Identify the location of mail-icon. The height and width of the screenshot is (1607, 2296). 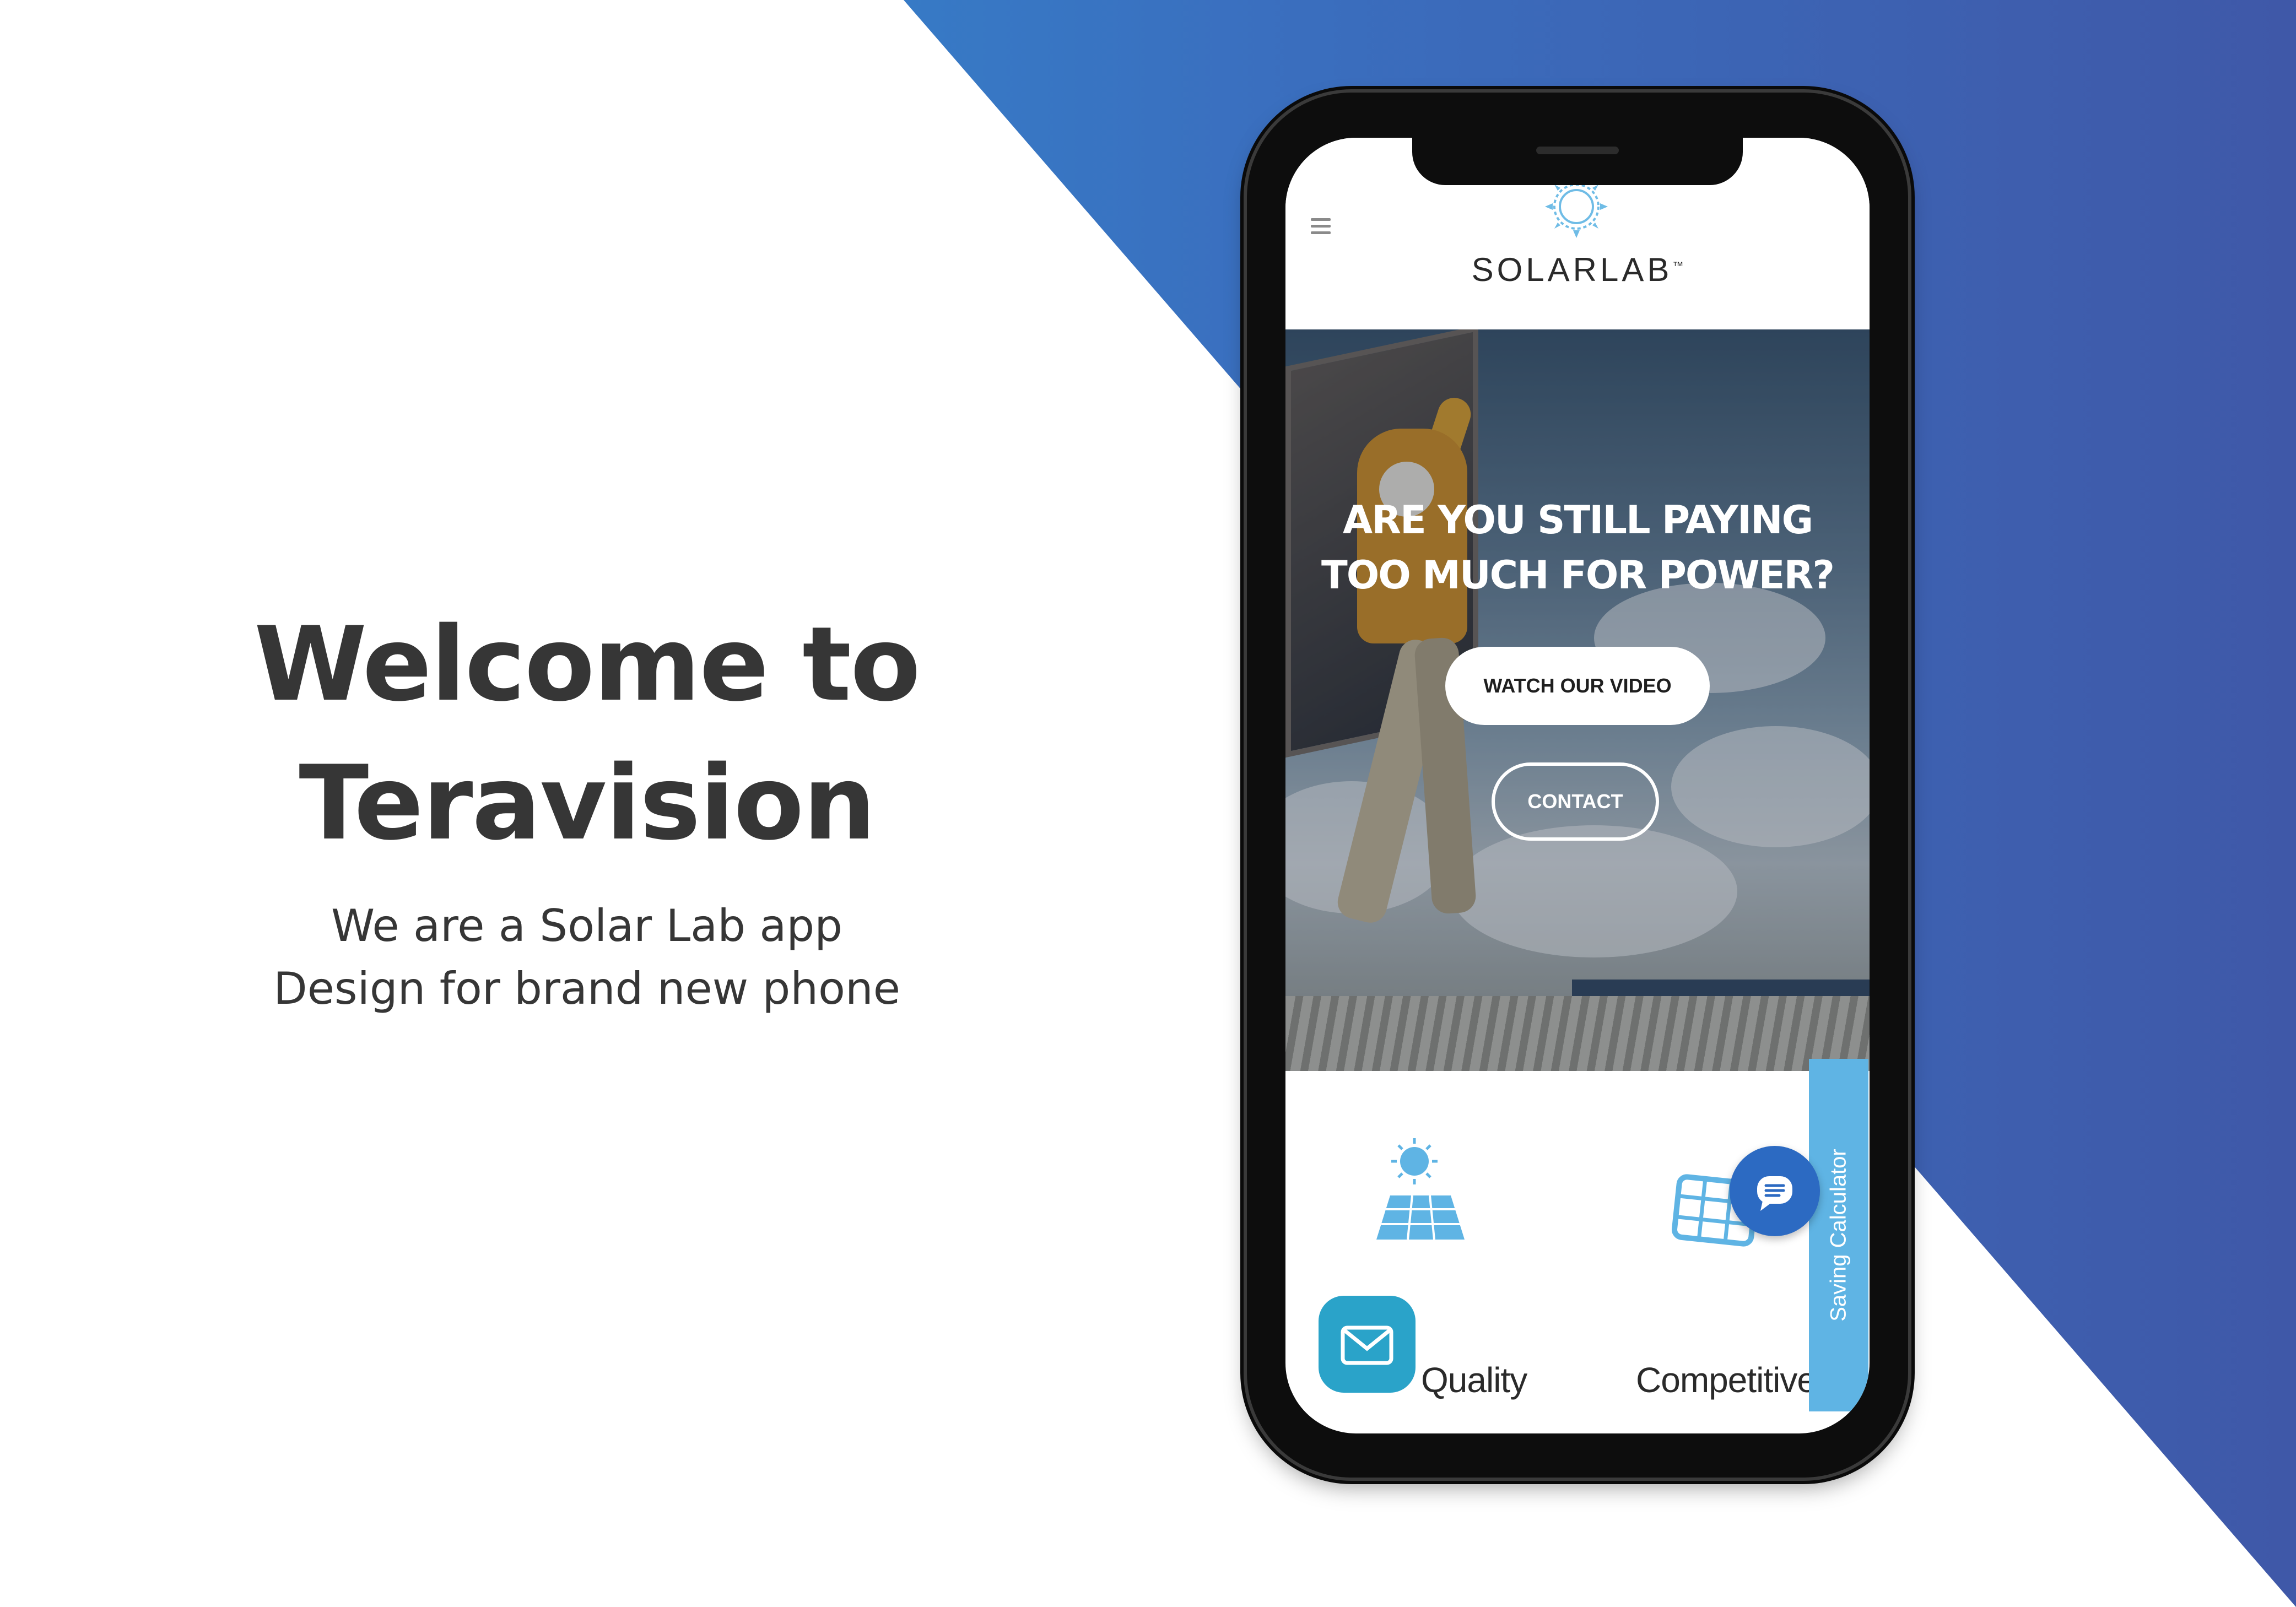
(1367, 1345).